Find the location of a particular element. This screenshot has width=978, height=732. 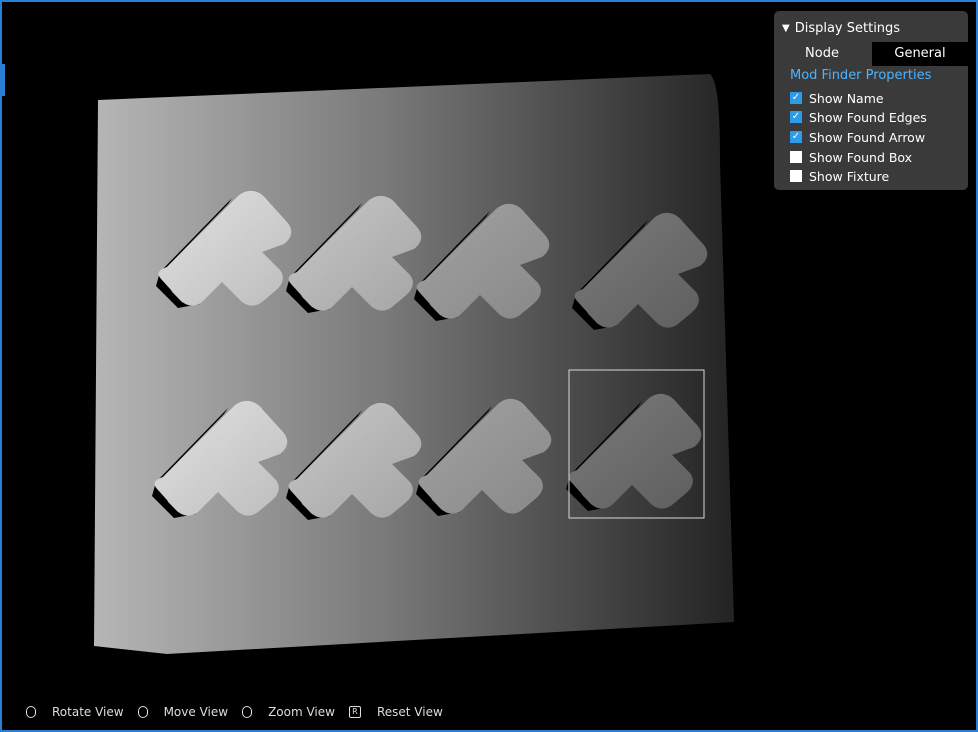

option-label: Show Fixture is located at coordinates (849, 176).